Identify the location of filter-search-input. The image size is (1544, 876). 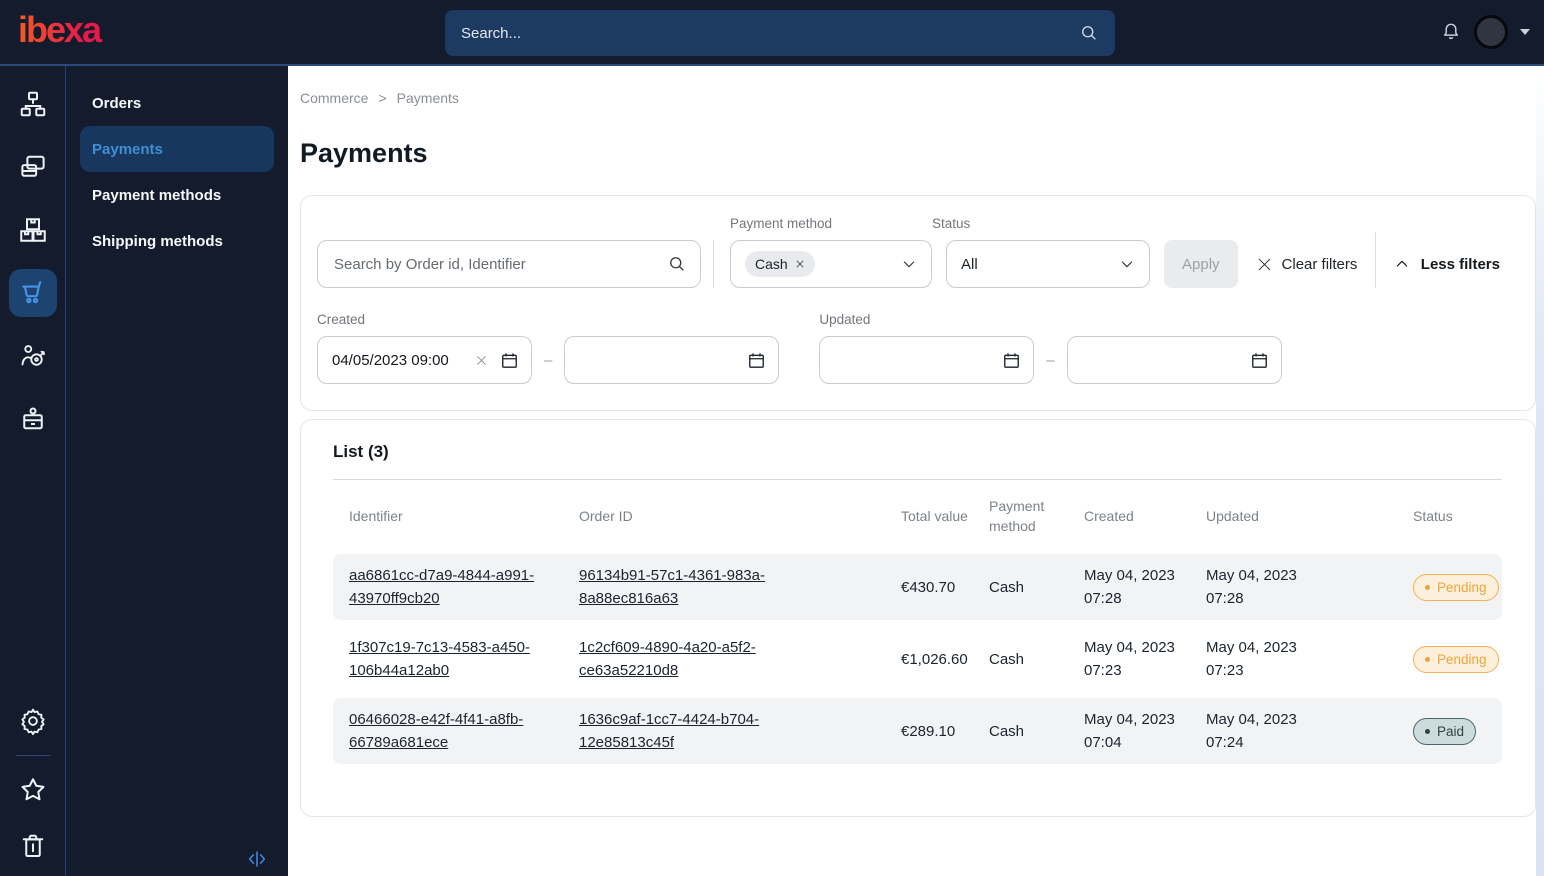
(509, 264).